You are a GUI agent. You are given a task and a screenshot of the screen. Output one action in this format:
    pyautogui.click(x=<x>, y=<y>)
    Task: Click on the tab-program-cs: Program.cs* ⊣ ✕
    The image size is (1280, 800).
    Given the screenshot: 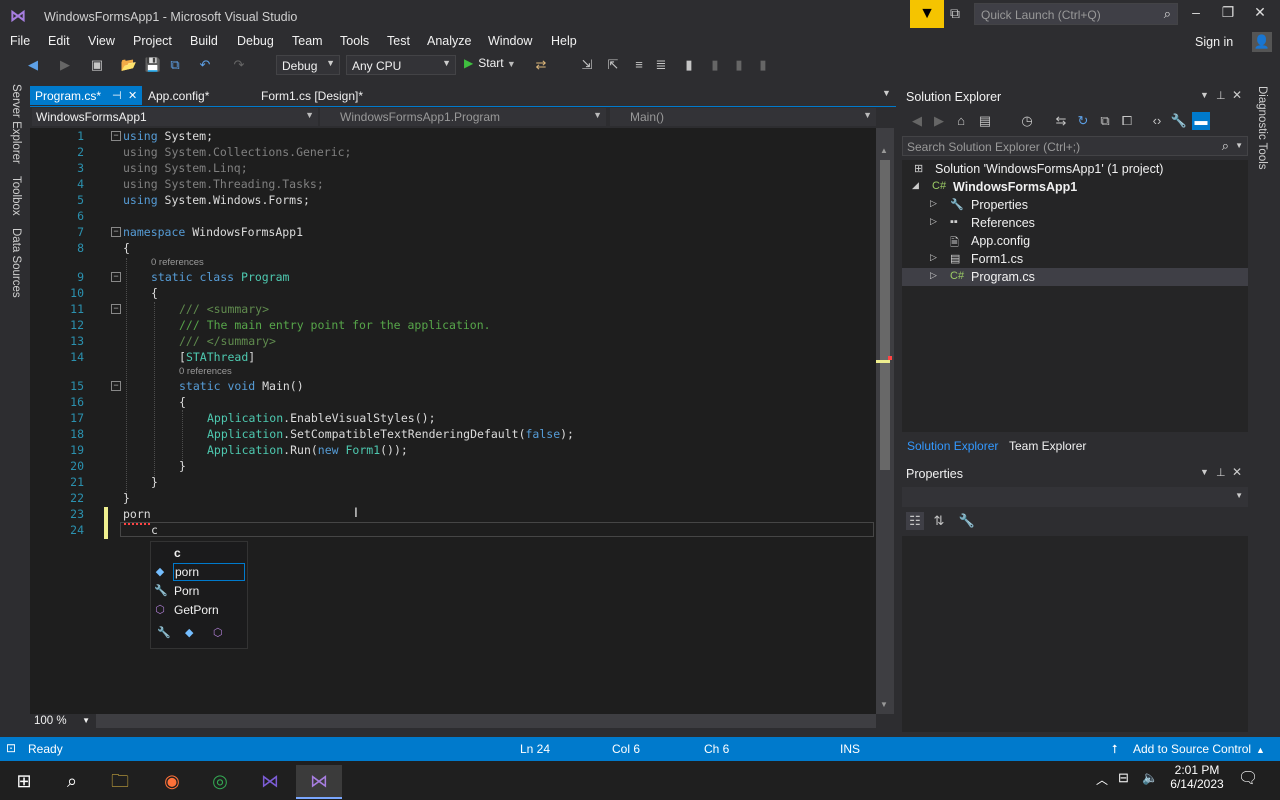 What is the action you would take?
    pyautogui.click(x=86, y=95)
    